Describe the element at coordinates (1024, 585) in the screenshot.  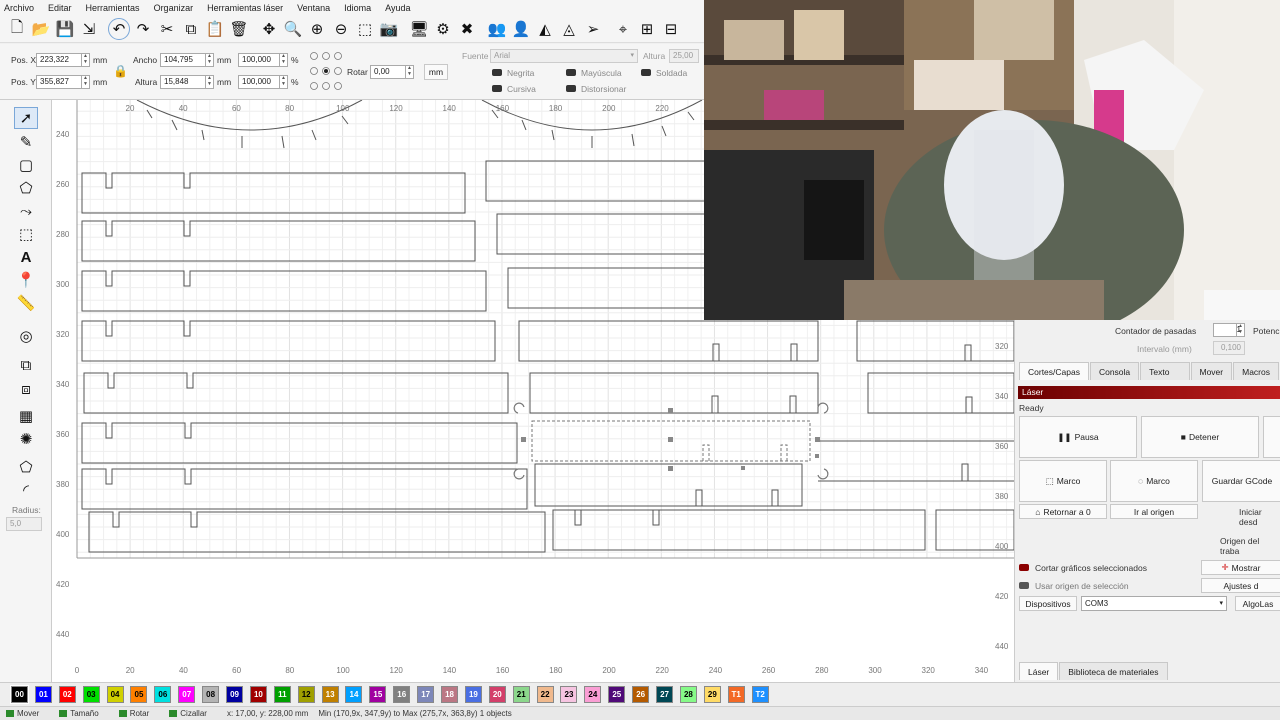
I see `use-selection-origin-toggle` at that location.